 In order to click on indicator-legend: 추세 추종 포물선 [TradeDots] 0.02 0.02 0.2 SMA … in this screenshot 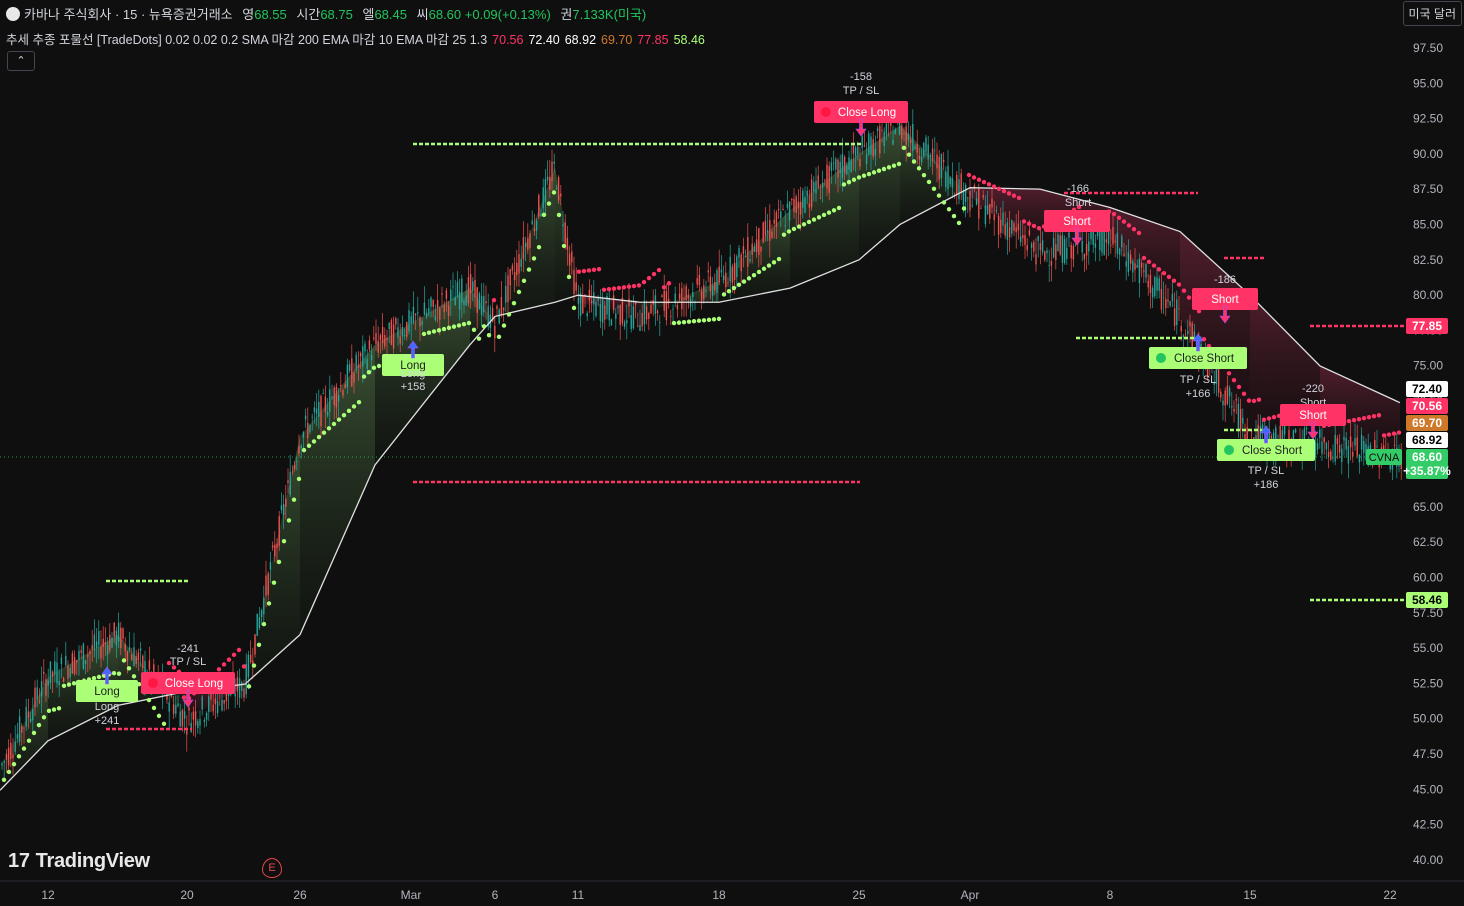, I will do `click(355, 38)`.